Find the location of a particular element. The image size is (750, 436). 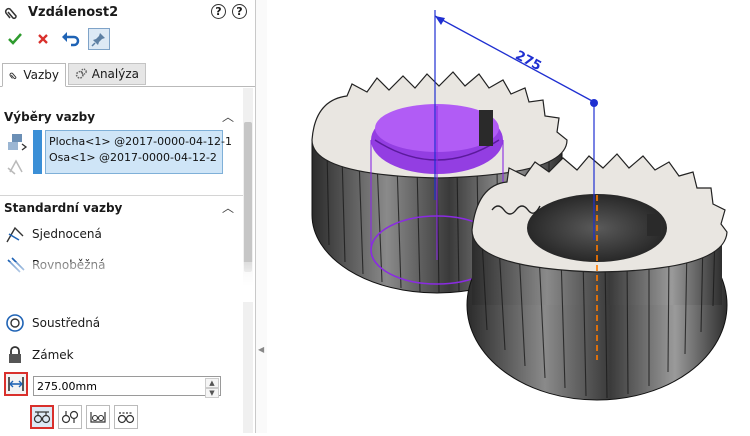

coincident-icon is located at coordinates (15, 234).